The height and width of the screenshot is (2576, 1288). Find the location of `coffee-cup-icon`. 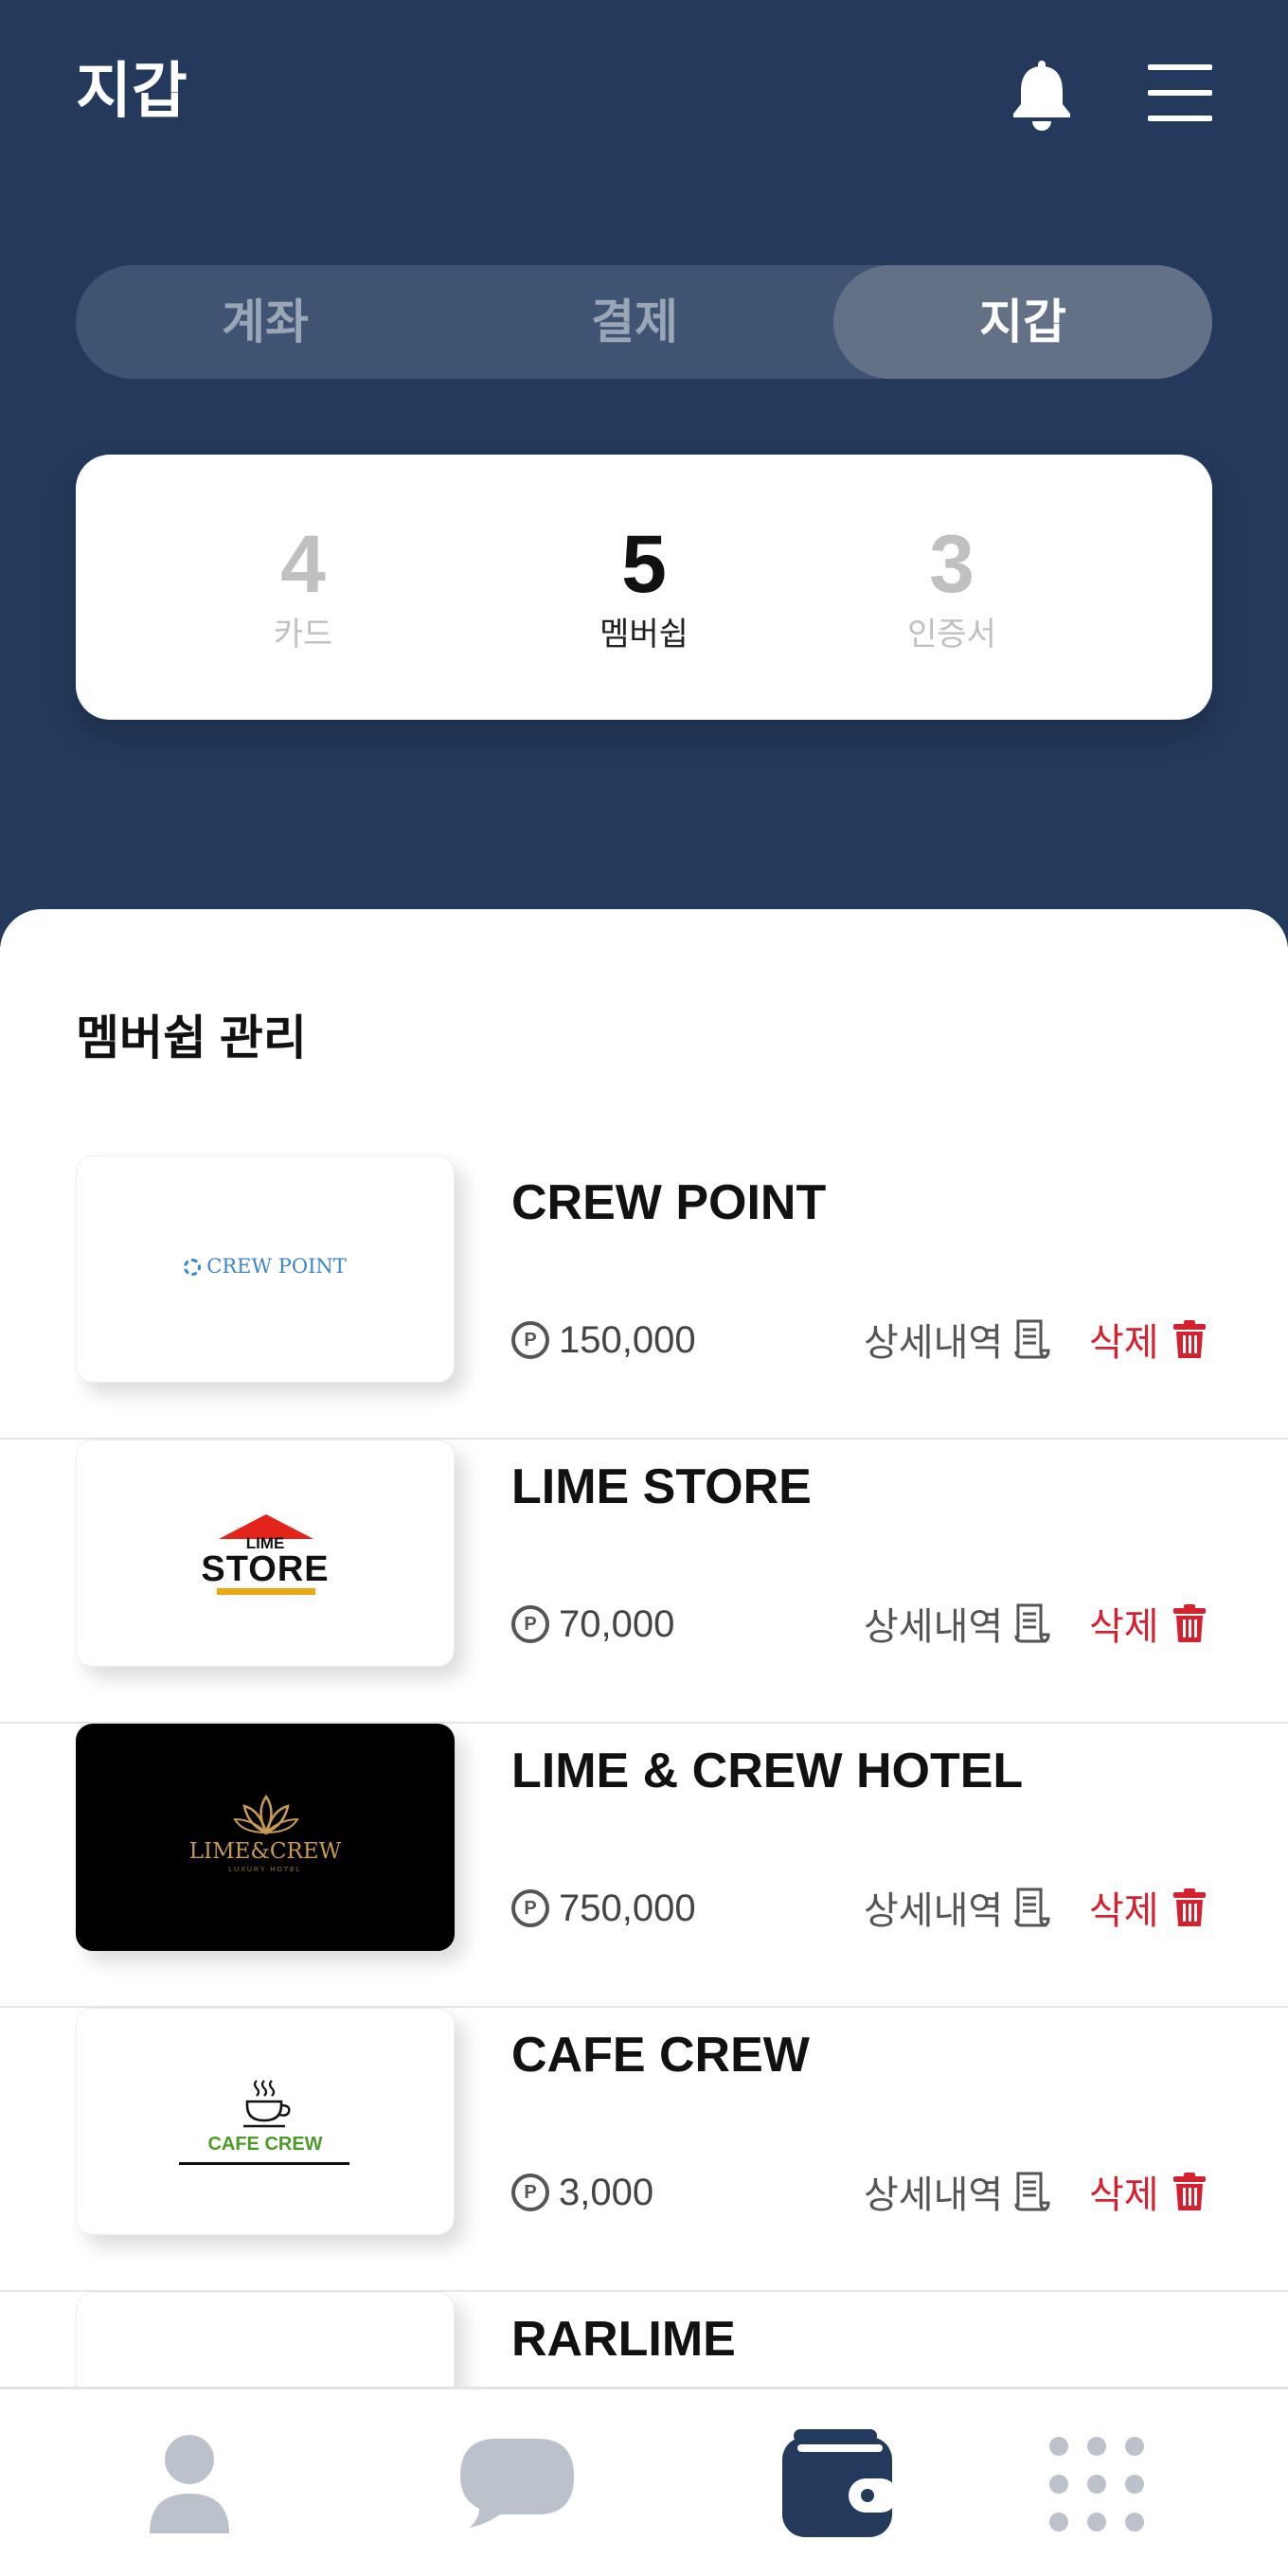

coffee-cup-icon is located at coordinates (267, 2104).